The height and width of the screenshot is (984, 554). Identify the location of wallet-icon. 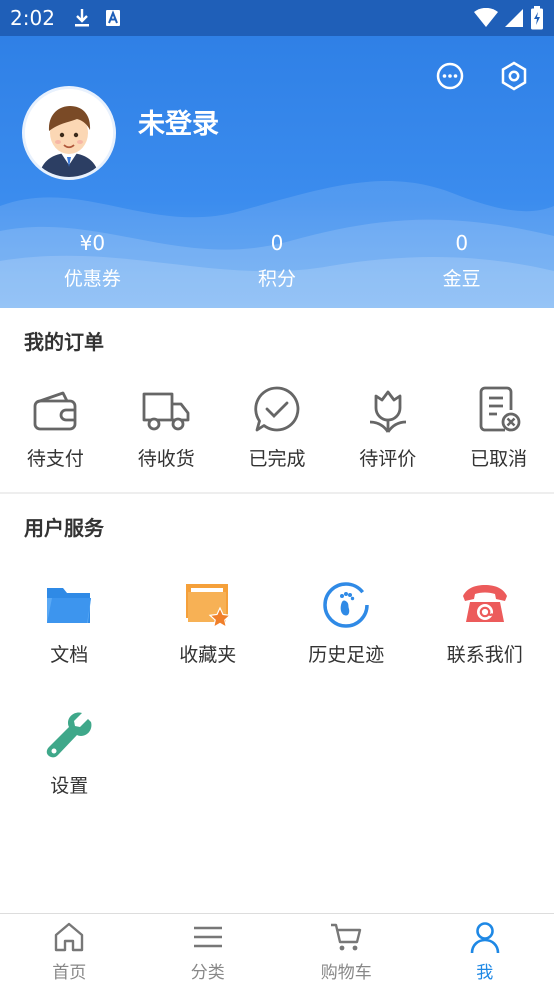
(55, 411).